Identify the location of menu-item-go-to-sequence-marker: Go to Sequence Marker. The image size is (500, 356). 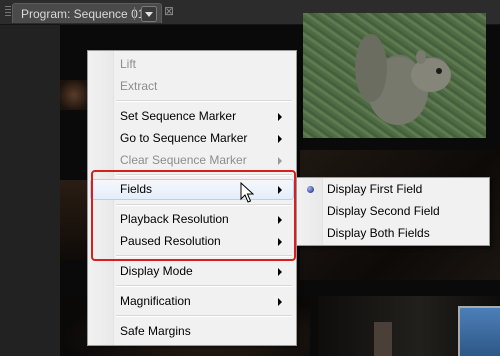
(192, 138).